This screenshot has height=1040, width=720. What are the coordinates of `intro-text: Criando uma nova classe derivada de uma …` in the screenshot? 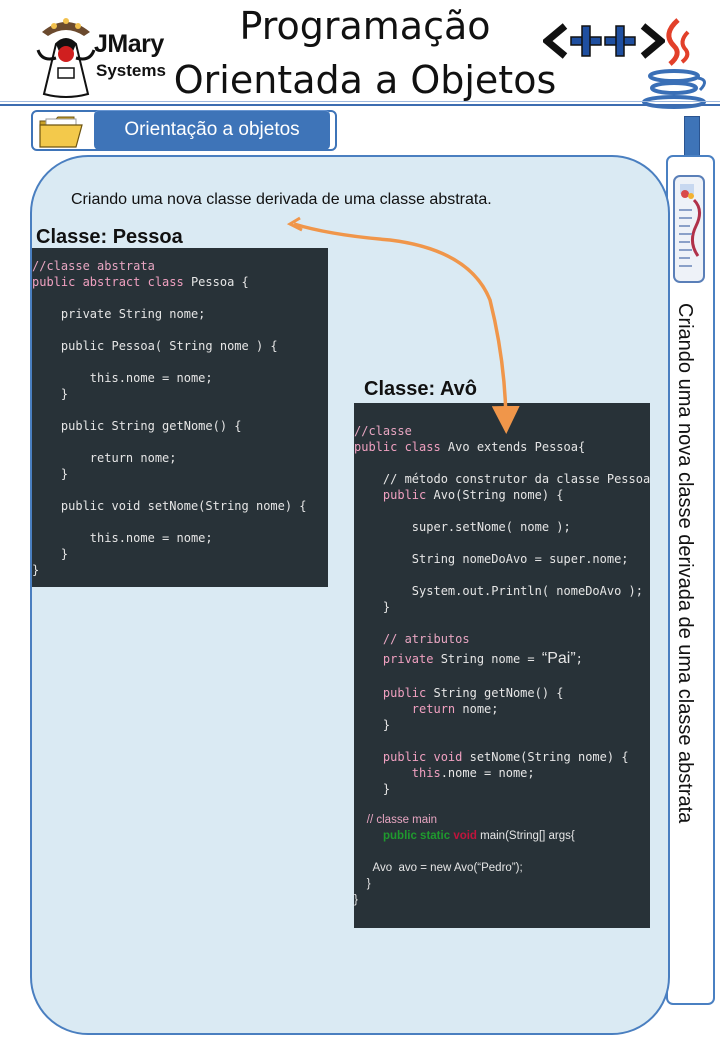 It's located at (281, 199).